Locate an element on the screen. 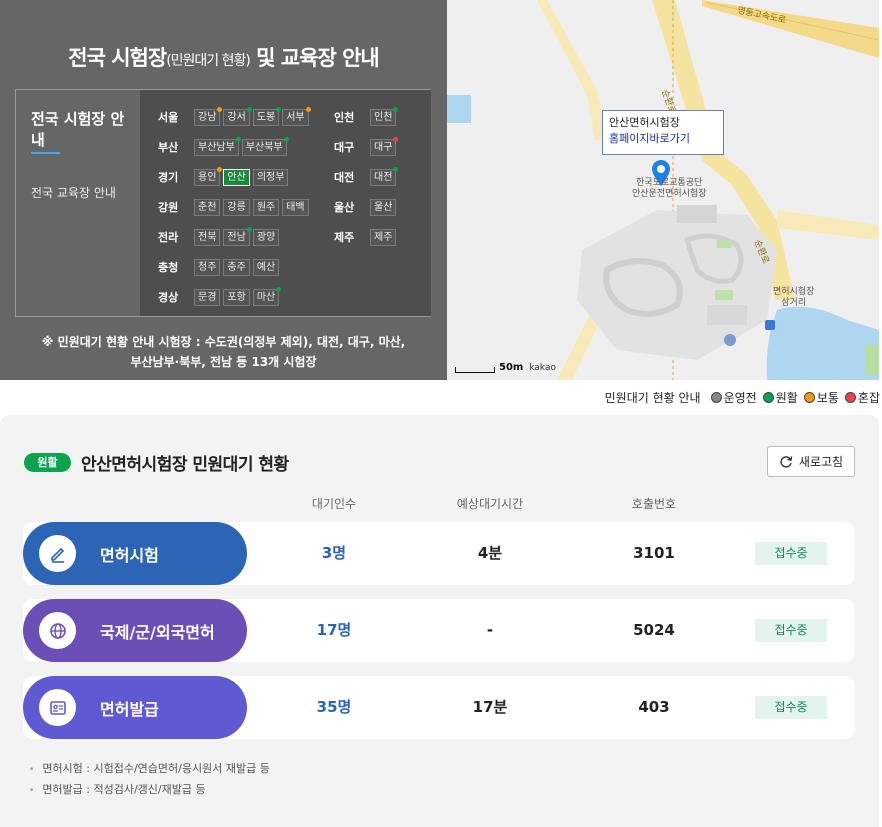  service-label: 면허발급 is located at coordinates (129, 709).